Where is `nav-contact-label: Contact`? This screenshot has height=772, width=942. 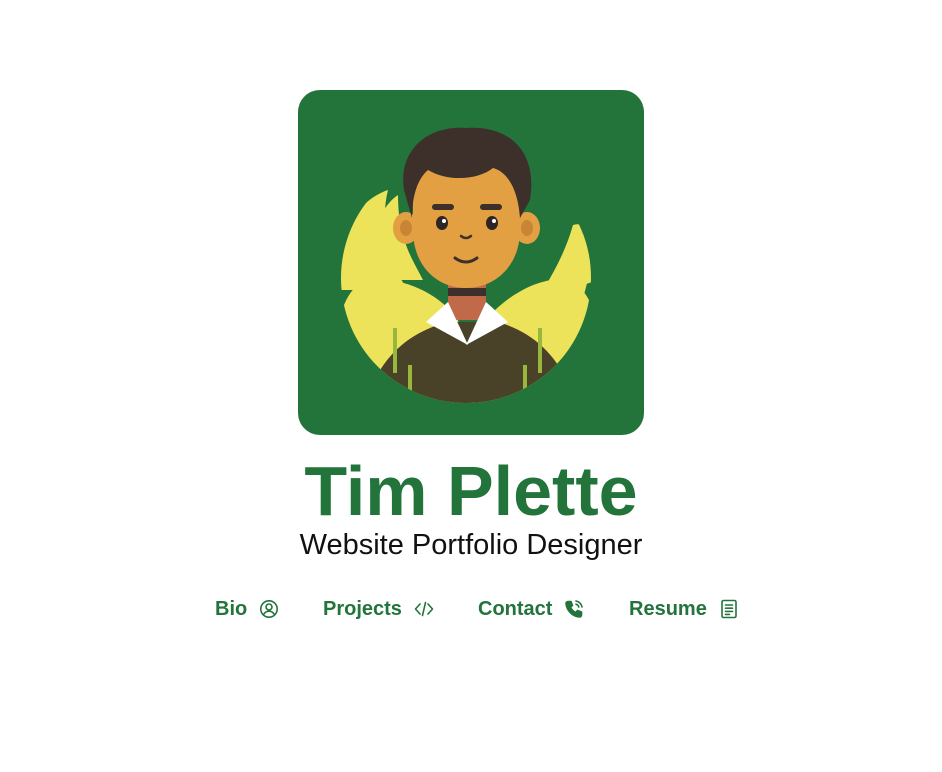 nav-contact-label: Contact is located at coordinates (515, 609).